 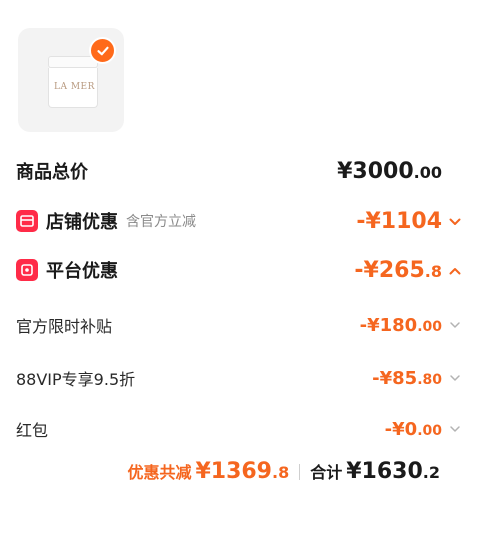 I want to click on summary-divider, so click(x=300, y=471).